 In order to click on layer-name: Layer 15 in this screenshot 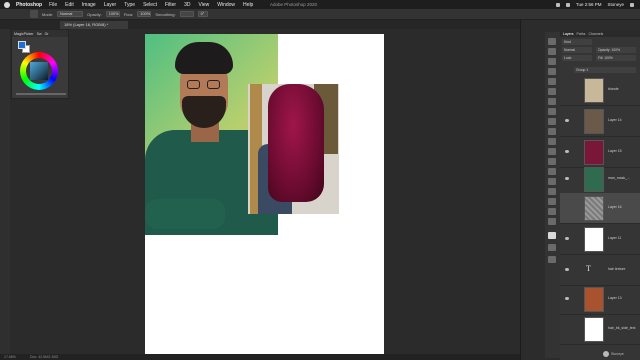, I will do `click(615, 151)`.